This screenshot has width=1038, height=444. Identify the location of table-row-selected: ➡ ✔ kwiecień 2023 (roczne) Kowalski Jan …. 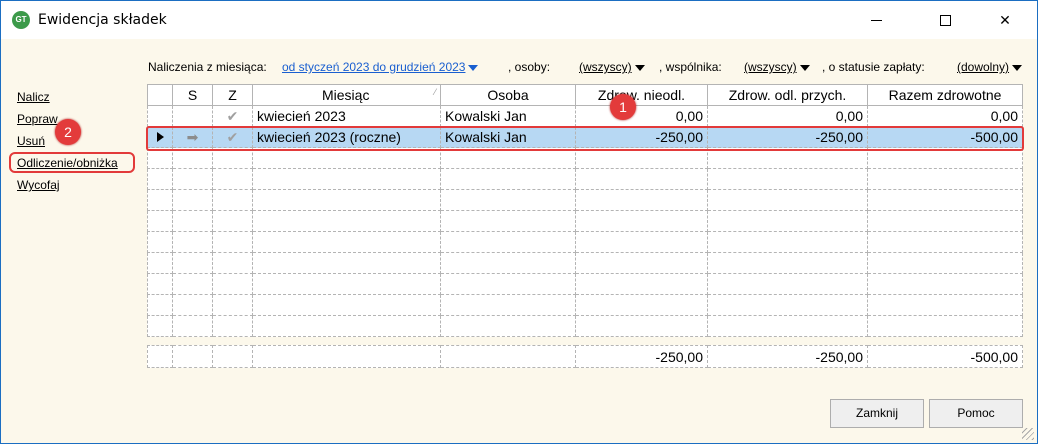
(585, 137).